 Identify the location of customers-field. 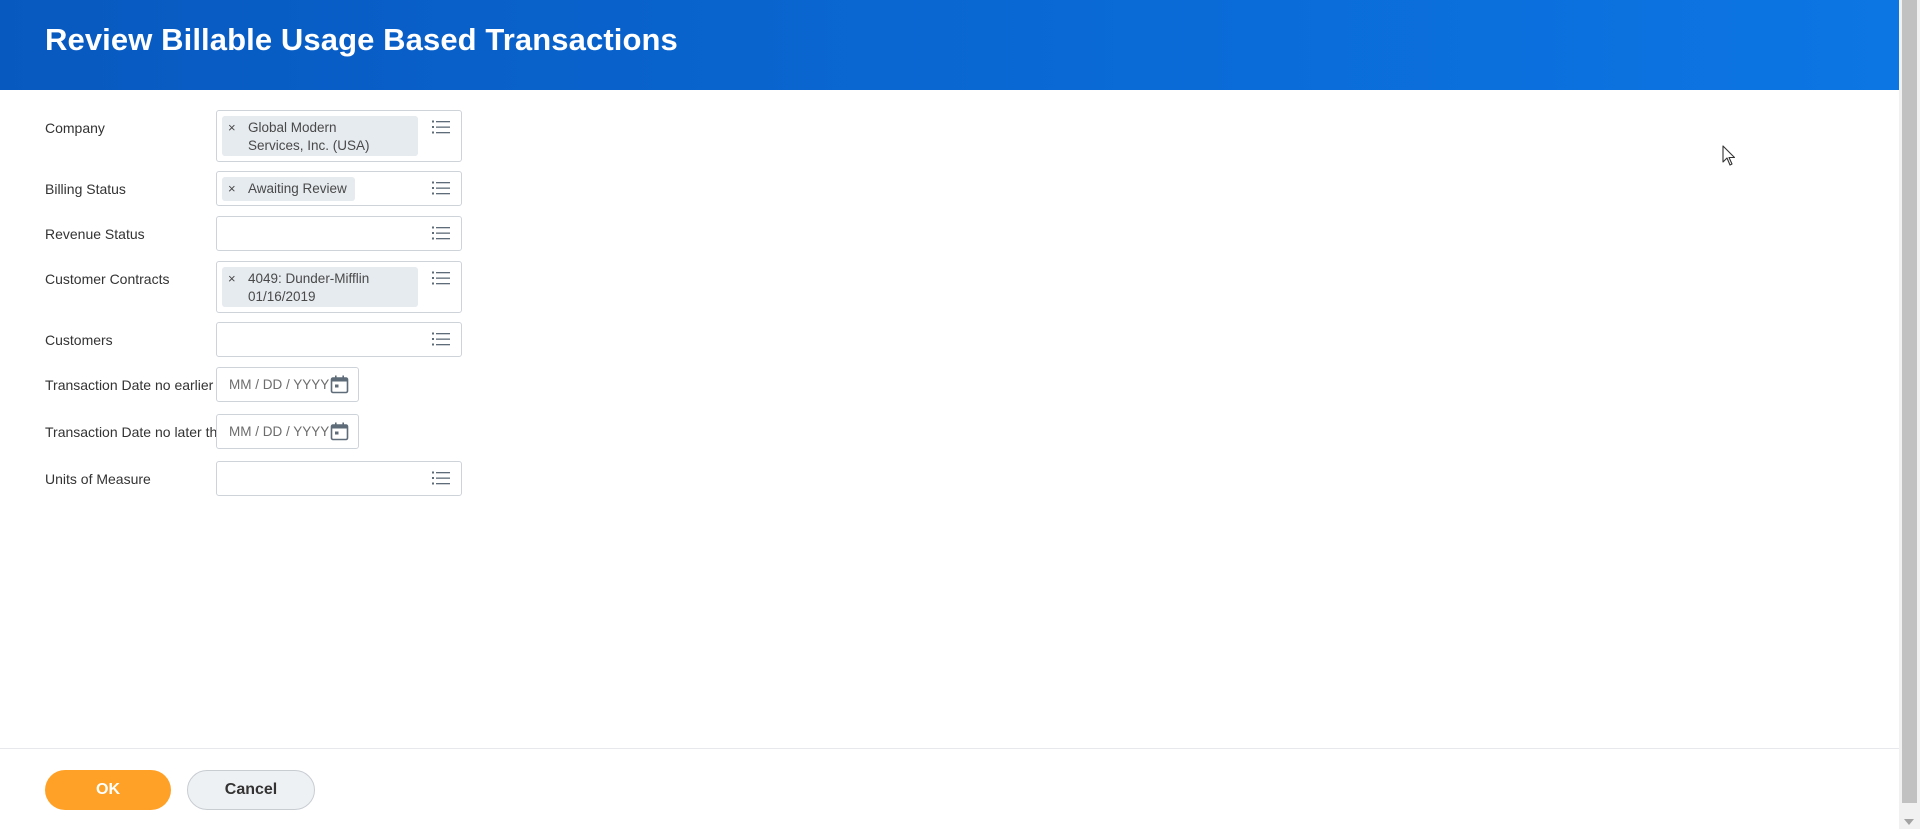
(339, 339).